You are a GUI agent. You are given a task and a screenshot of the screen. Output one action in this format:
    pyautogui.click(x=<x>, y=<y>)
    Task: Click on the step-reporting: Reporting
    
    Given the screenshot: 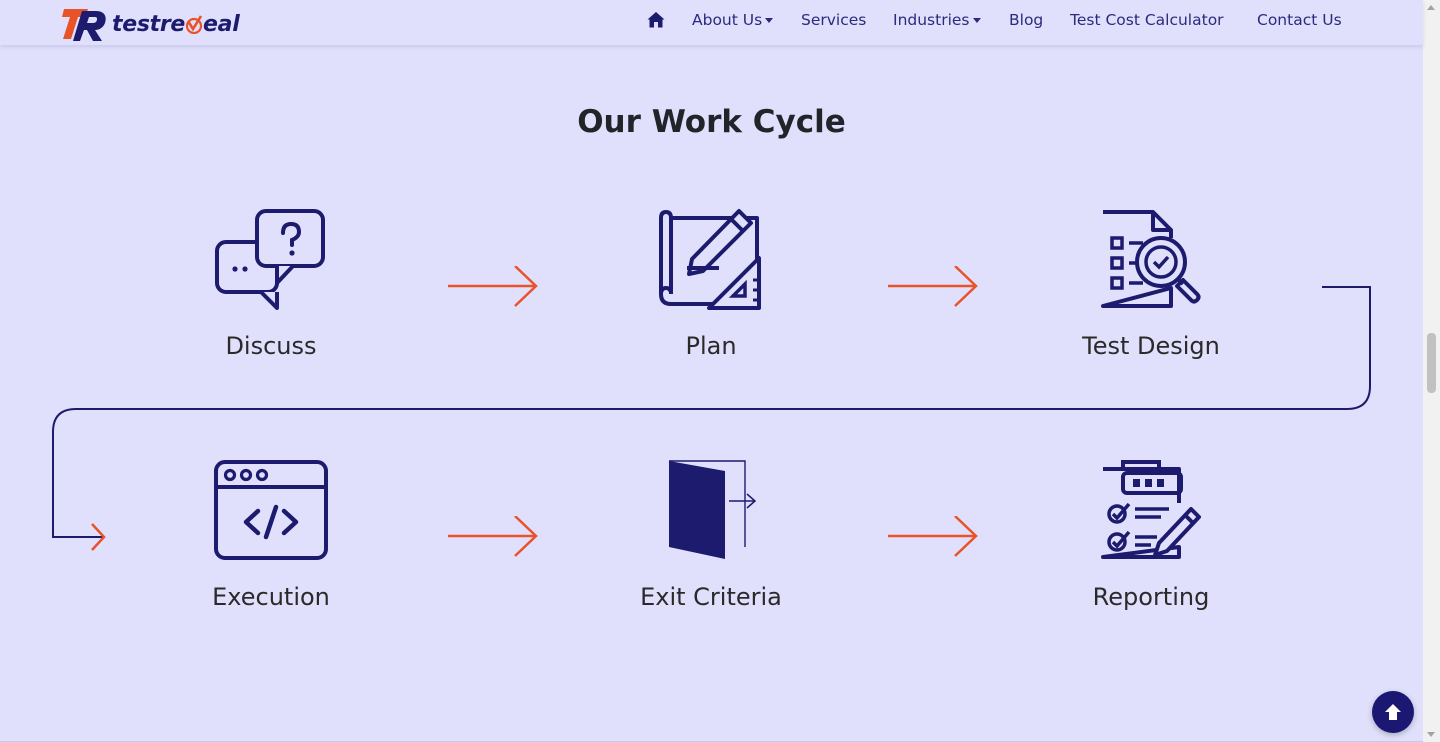 What is the action you would take?
    pyautogui.click(x=1151, y=535)
    